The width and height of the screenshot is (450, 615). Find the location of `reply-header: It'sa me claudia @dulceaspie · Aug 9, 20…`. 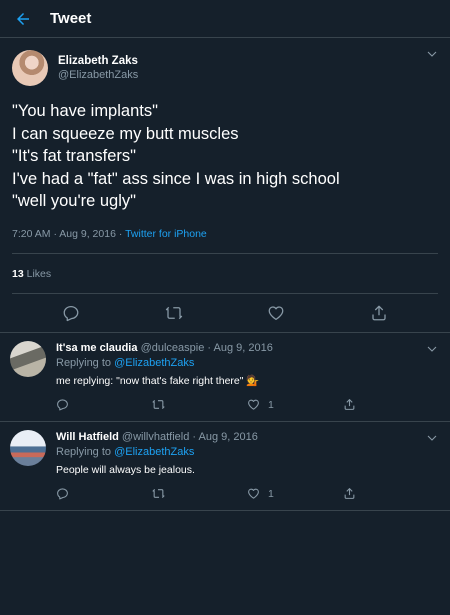

reply-header: It'sa me claudia @dulceaspie · Aug 9, 20… is located at coordinates (247, 348).